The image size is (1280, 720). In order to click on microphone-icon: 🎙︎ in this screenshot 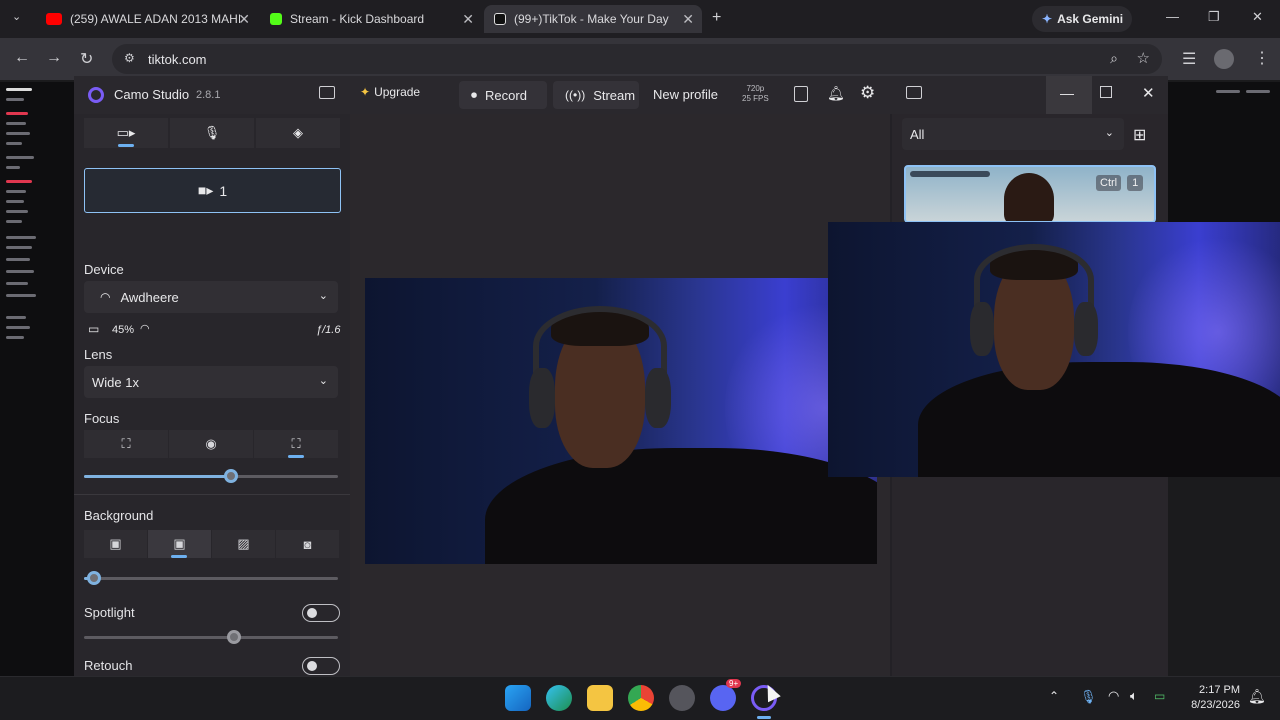, I will do `click(1088, 697)`.